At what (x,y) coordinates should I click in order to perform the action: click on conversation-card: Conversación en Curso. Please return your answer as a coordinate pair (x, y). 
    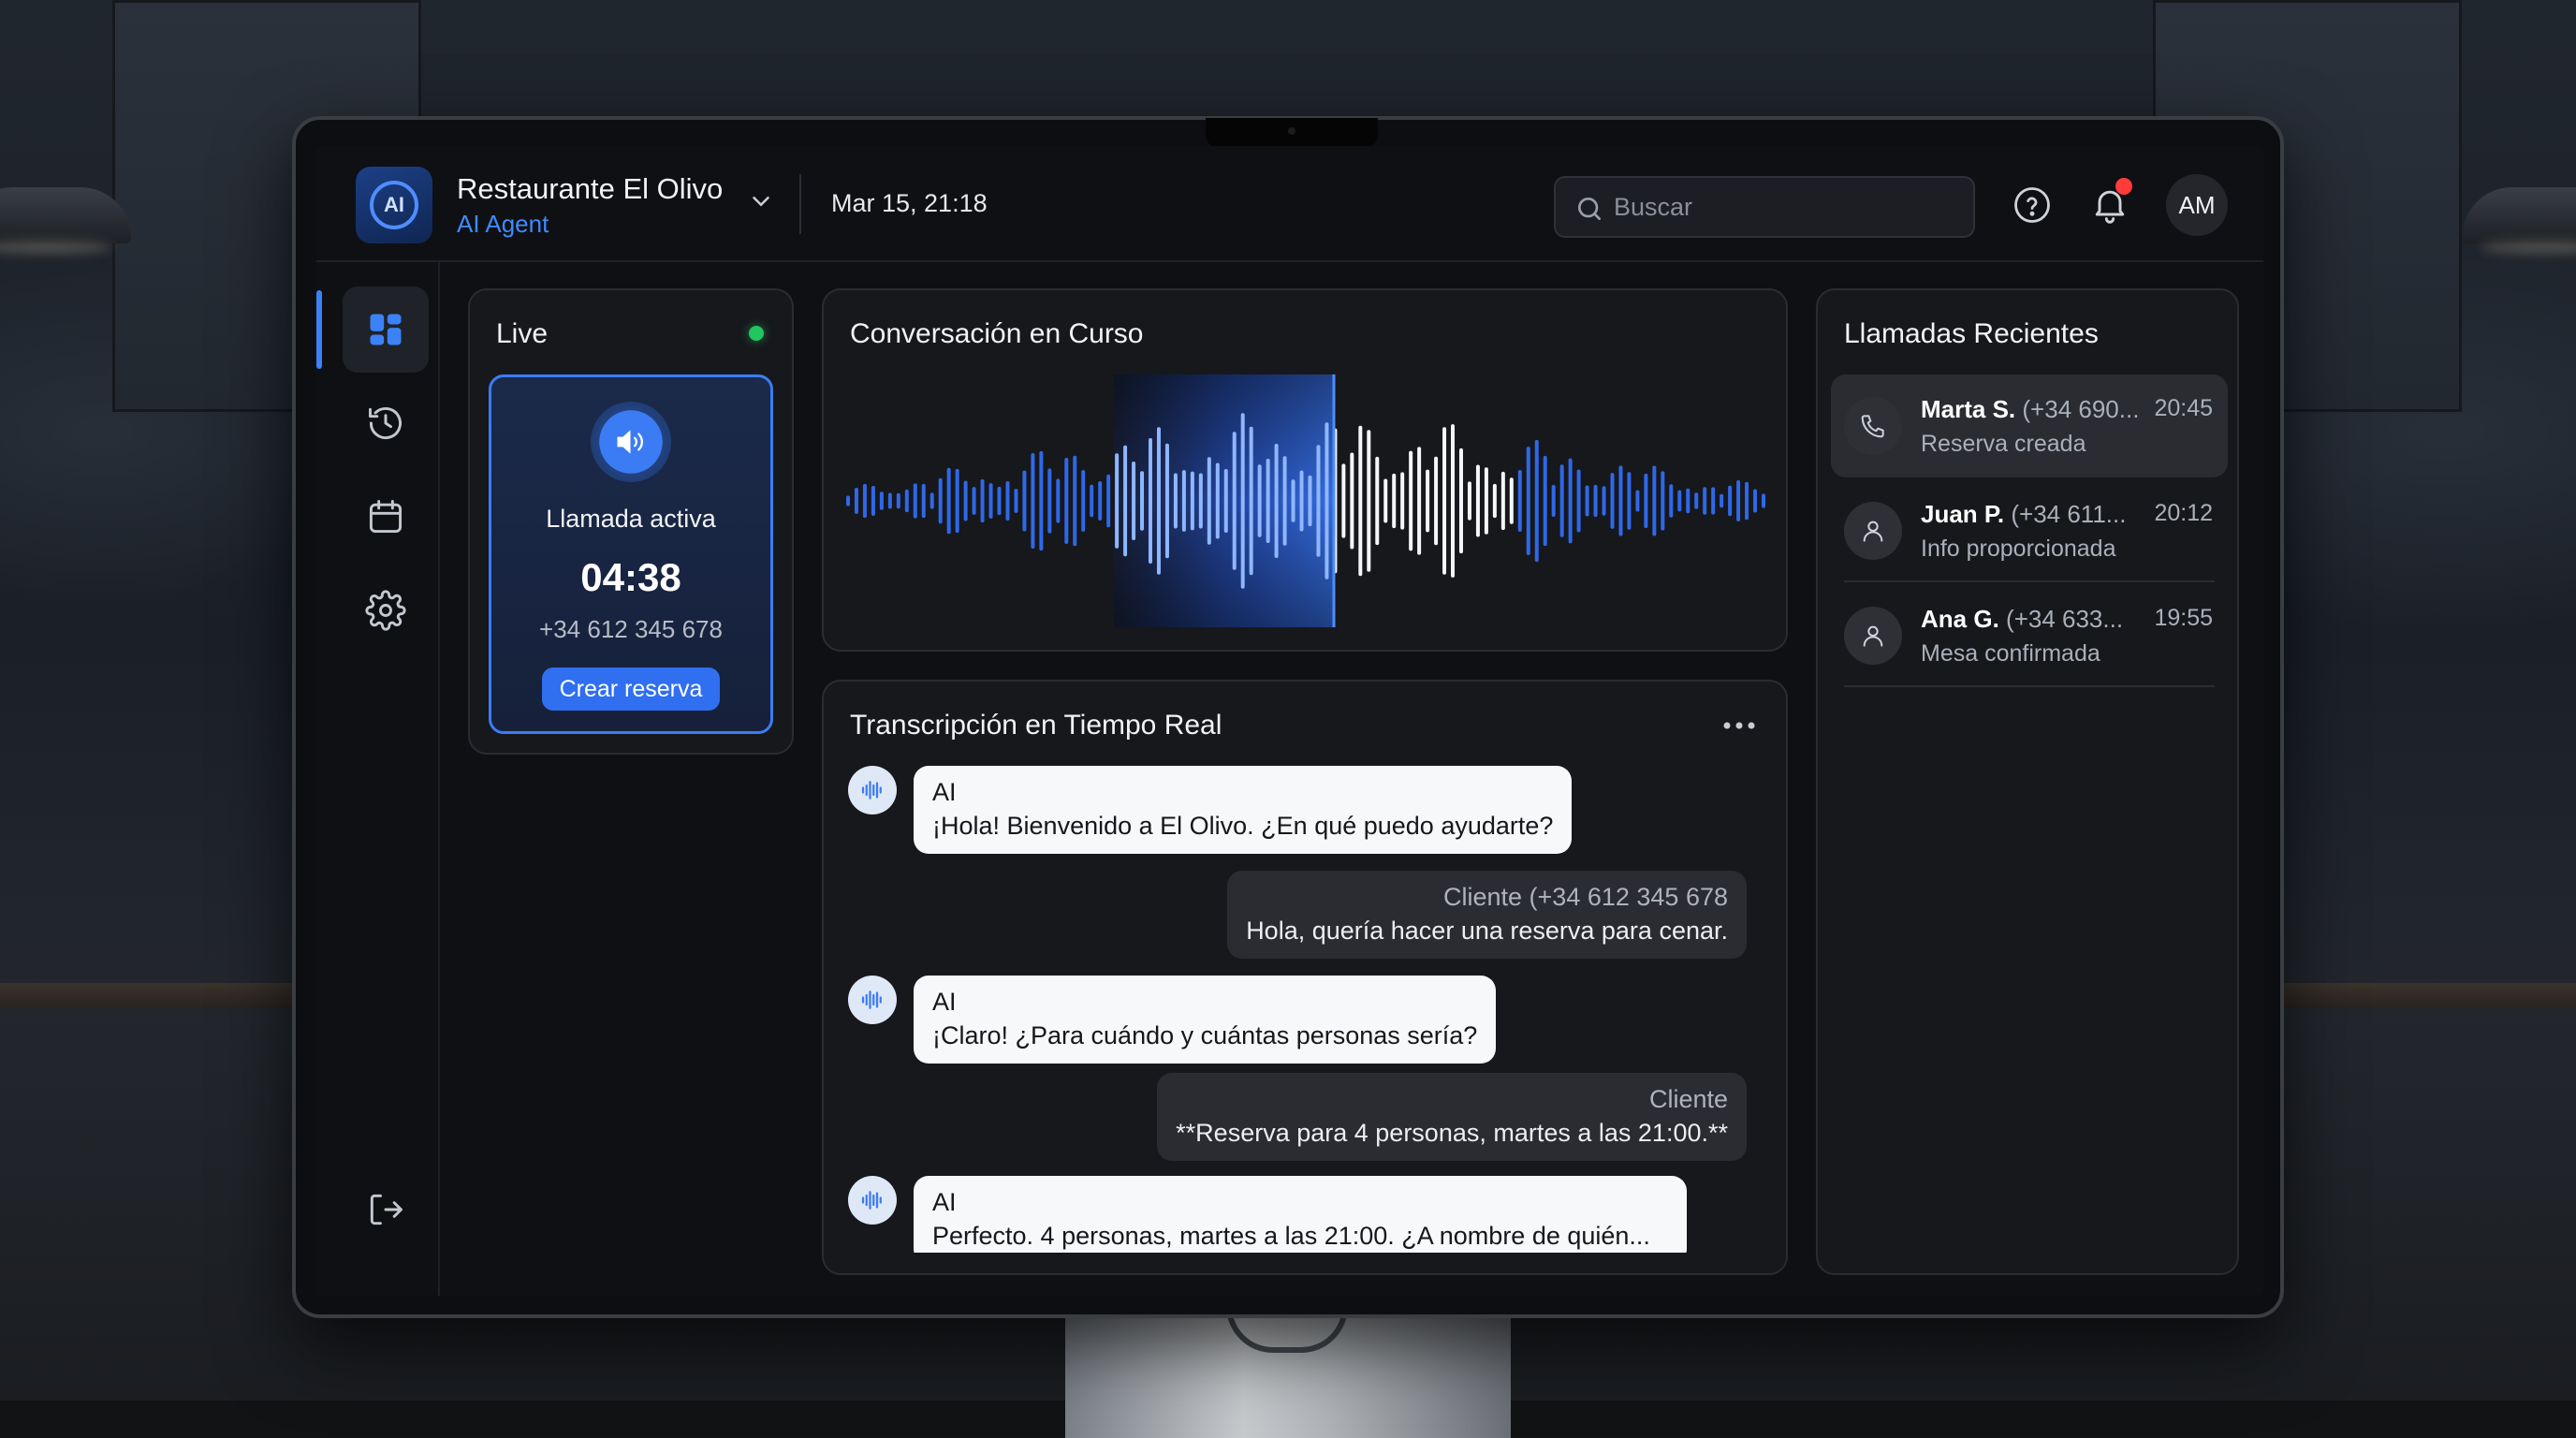
    Looking at the image, I should click on (1305, 470).